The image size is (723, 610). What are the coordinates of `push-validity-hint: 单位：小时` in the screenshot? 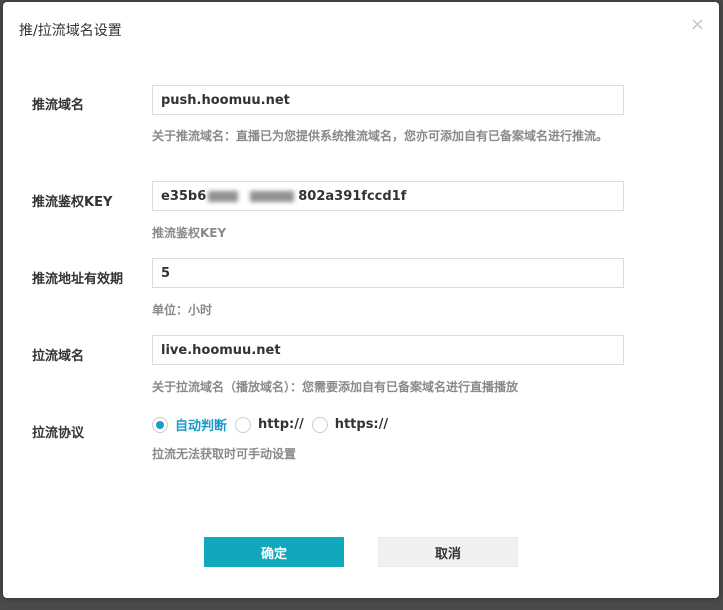 It's located at (182, 310).